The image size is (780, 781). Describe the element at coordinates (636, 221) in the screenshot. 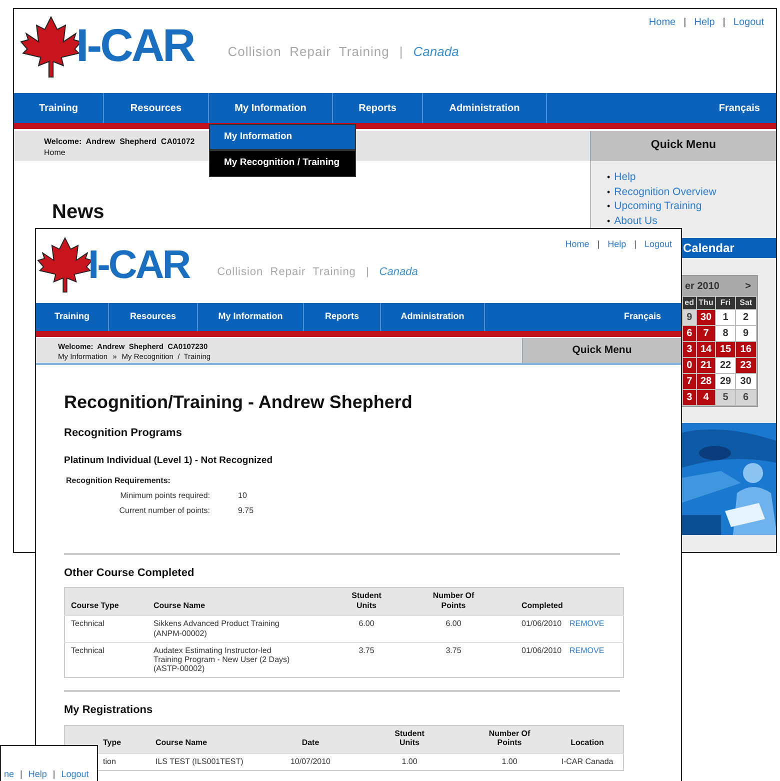

I see `quick-menu-link: About Us` at that location.